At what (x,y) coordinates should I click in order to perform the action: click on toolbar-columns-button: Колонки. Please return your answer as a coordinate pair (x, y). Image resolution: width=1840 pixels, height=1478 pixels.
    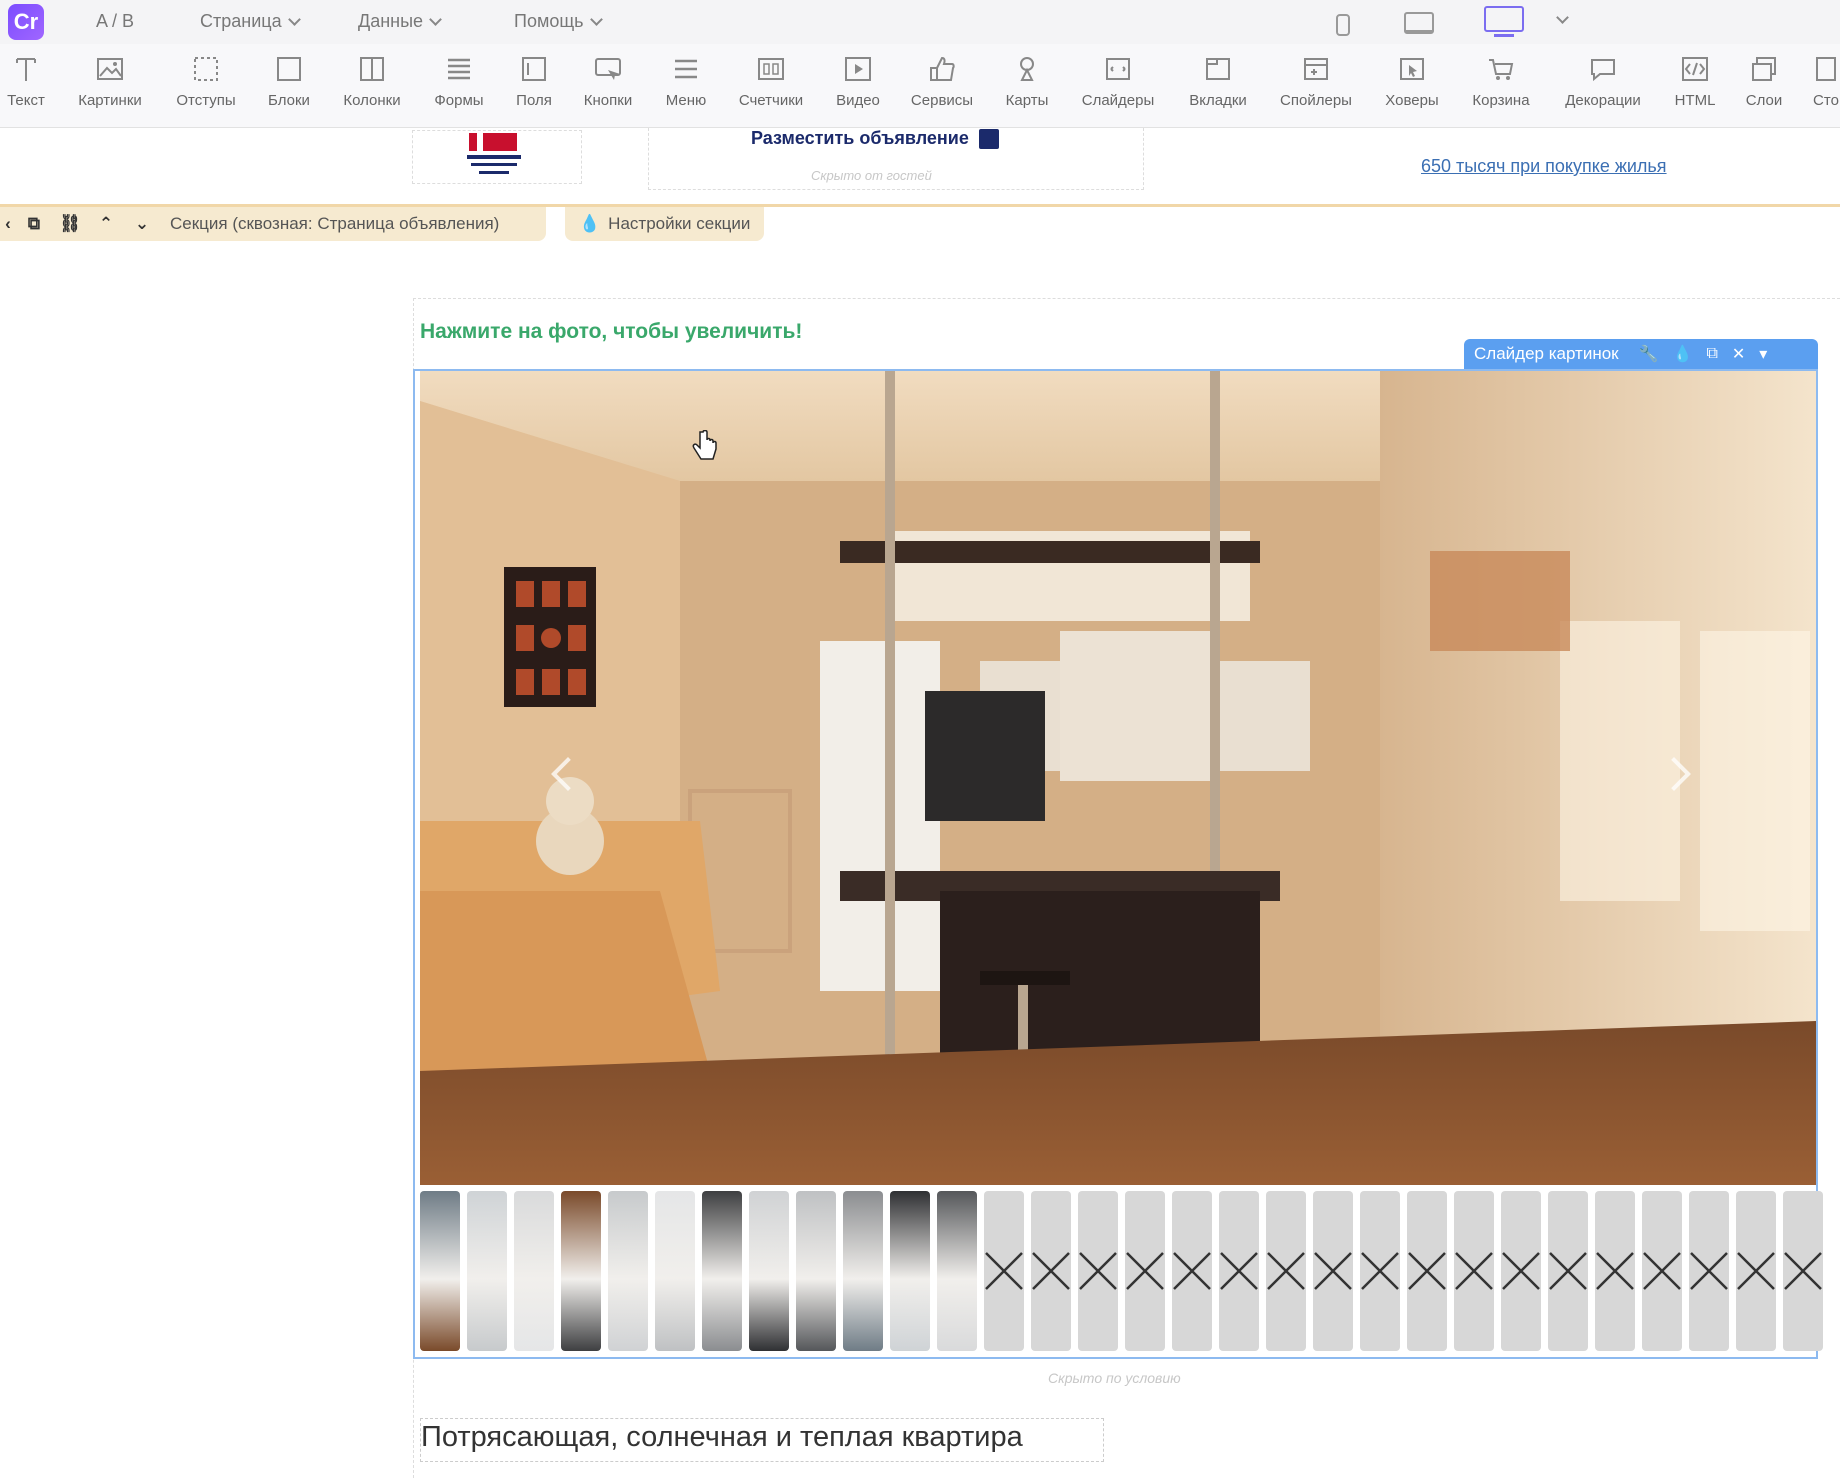
    Looking at the image, I should click on (372, 80).